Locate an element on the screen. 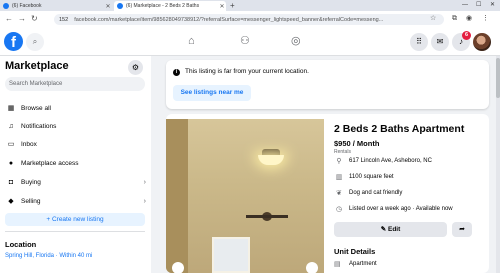  back-arrow-icon: ← is located at coordinates (9, 19).